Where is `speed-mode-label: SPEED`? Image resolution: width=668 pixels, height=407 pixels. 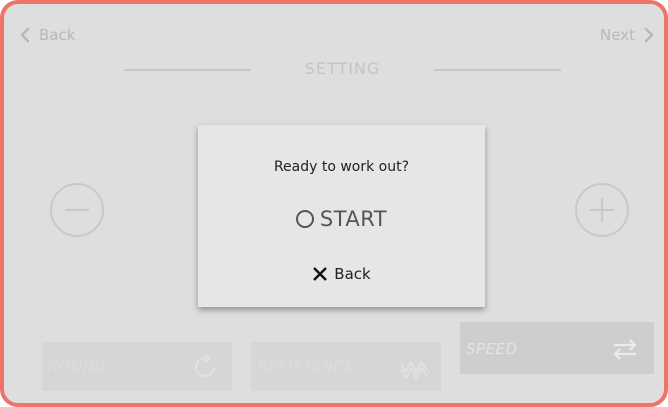
speed-mode-label: SPEED is located at coordinates (492, 349).